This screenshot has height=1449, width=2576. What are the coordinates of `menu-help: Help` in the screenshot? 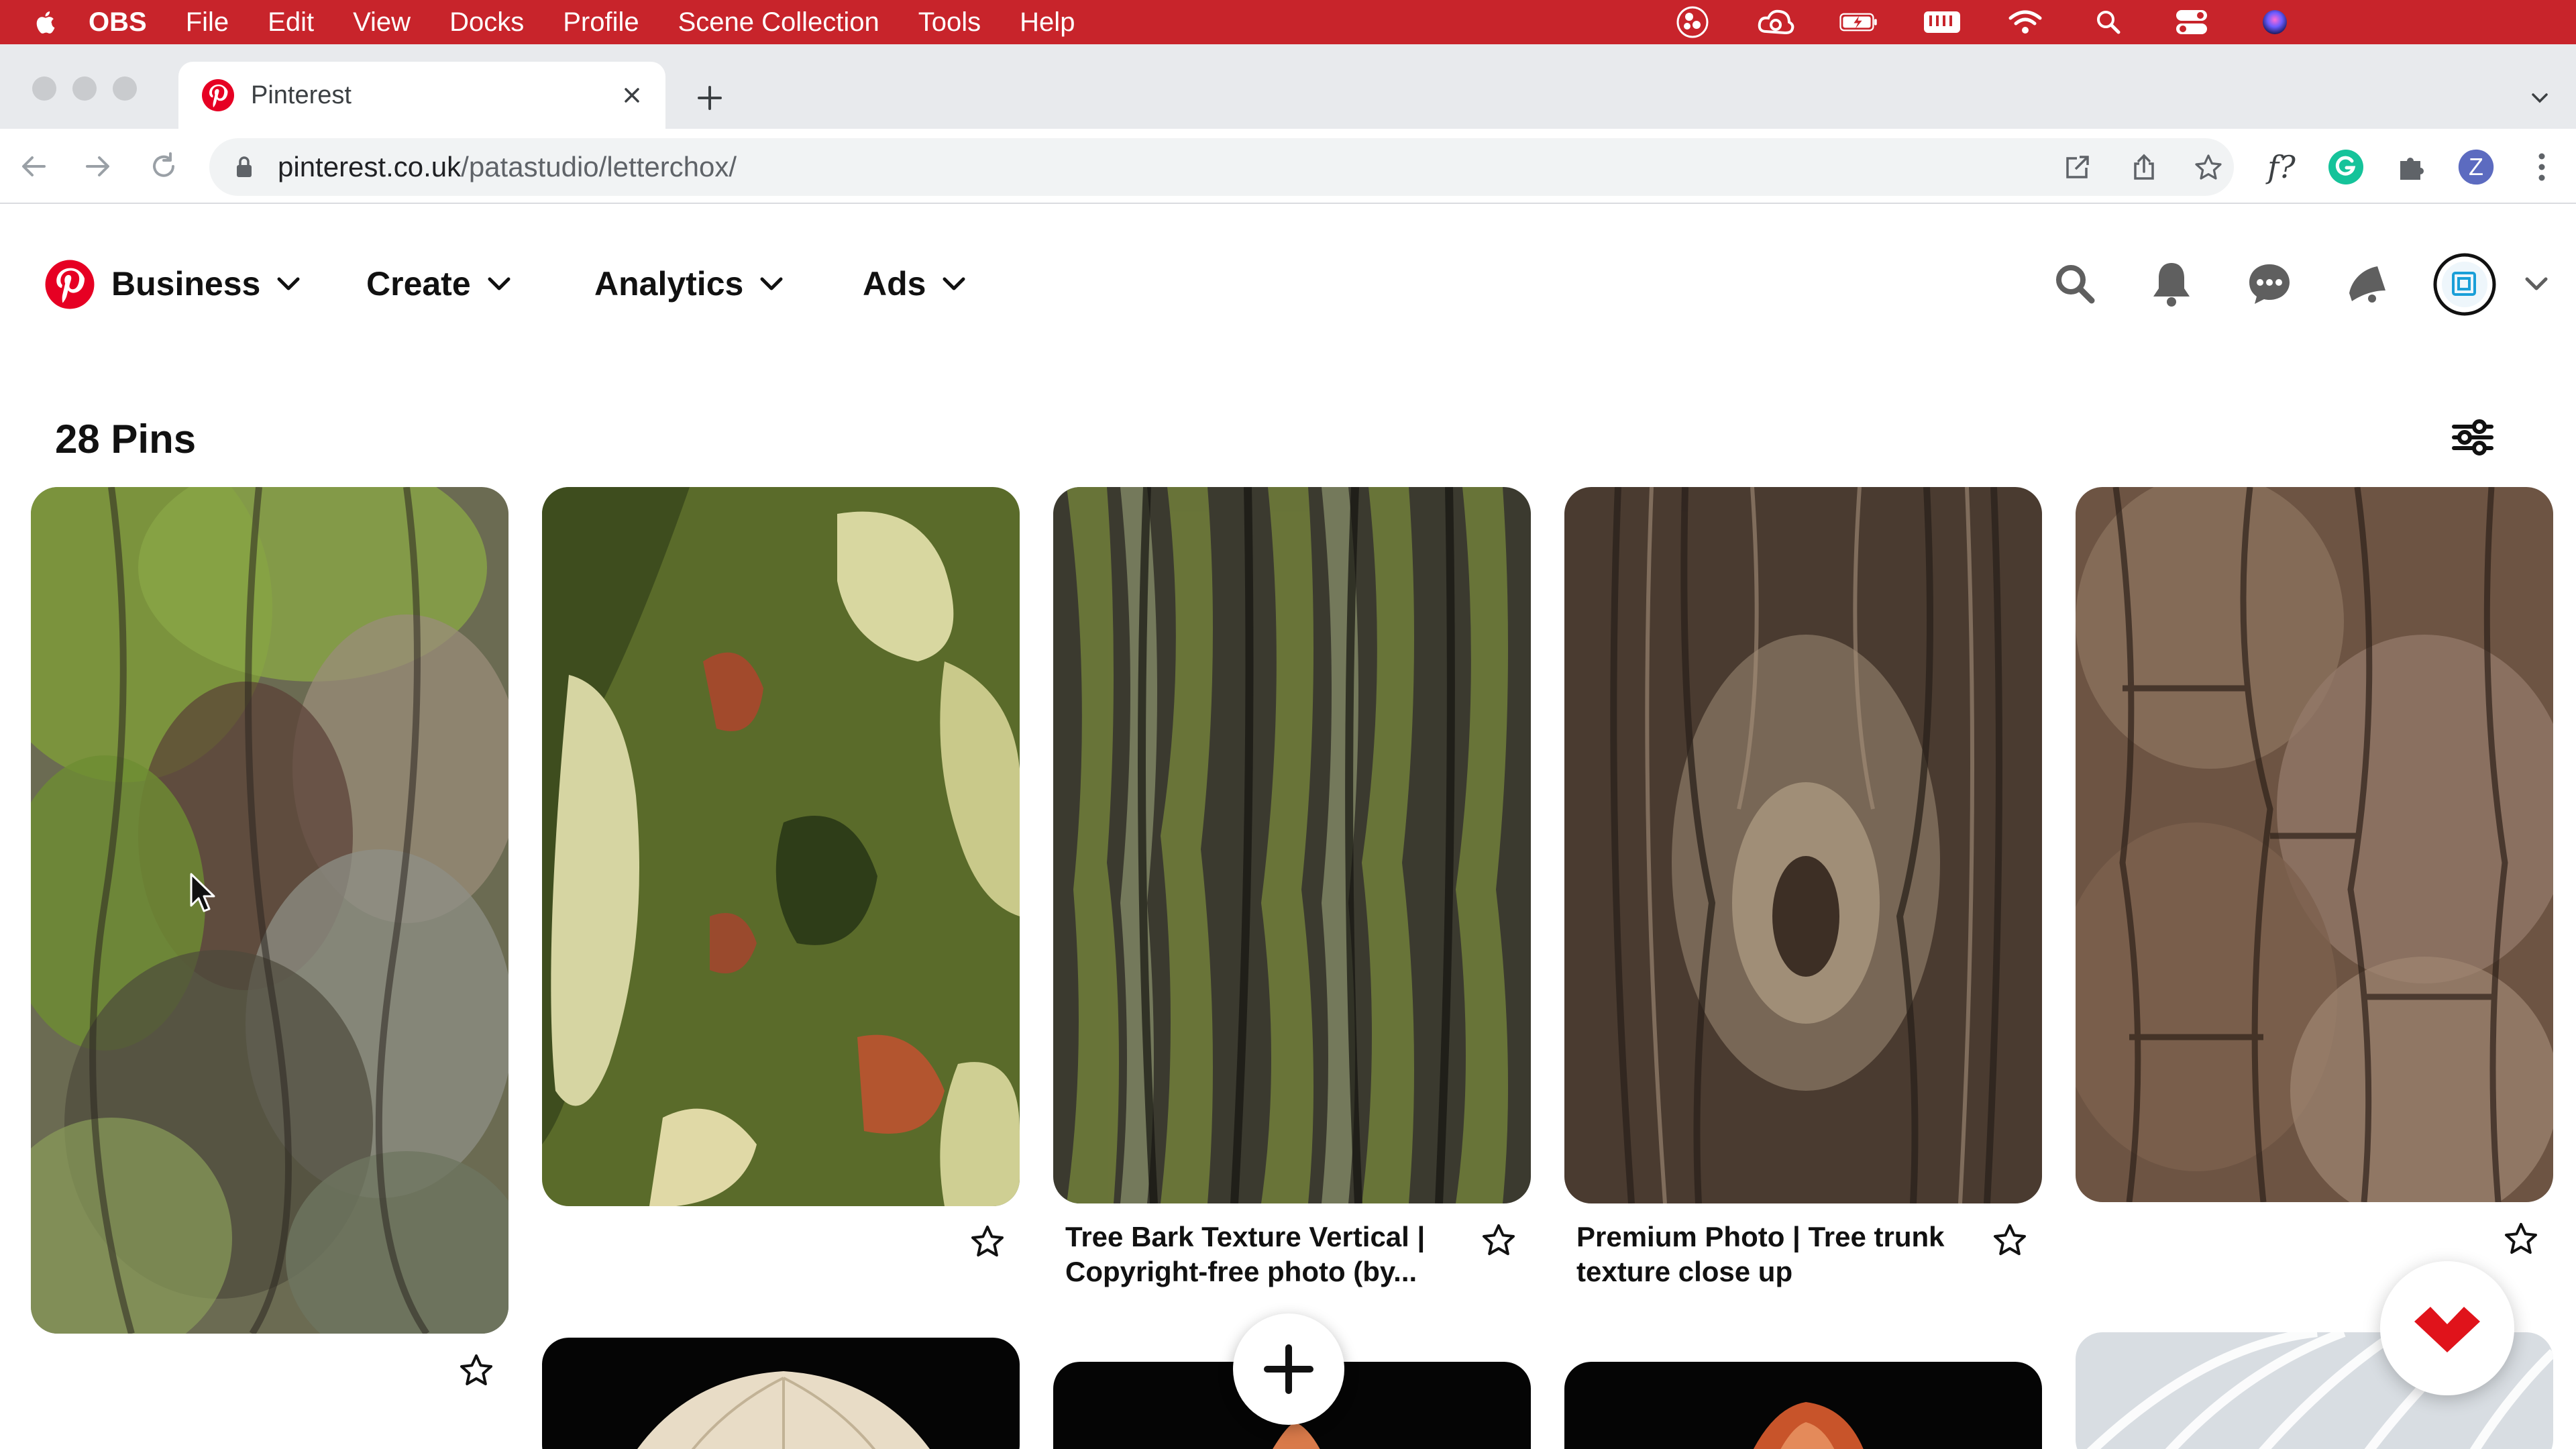 It's located at (1047, 22).